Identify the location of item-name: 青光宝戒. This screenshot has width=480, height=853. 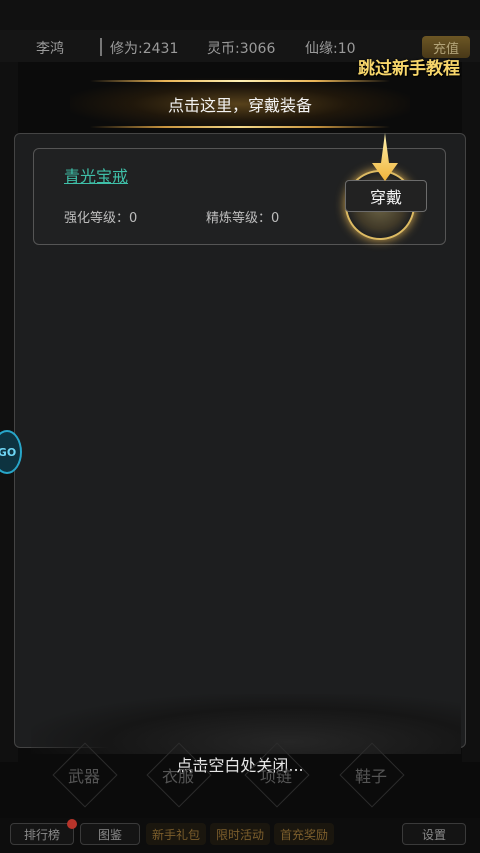
(96, 175).